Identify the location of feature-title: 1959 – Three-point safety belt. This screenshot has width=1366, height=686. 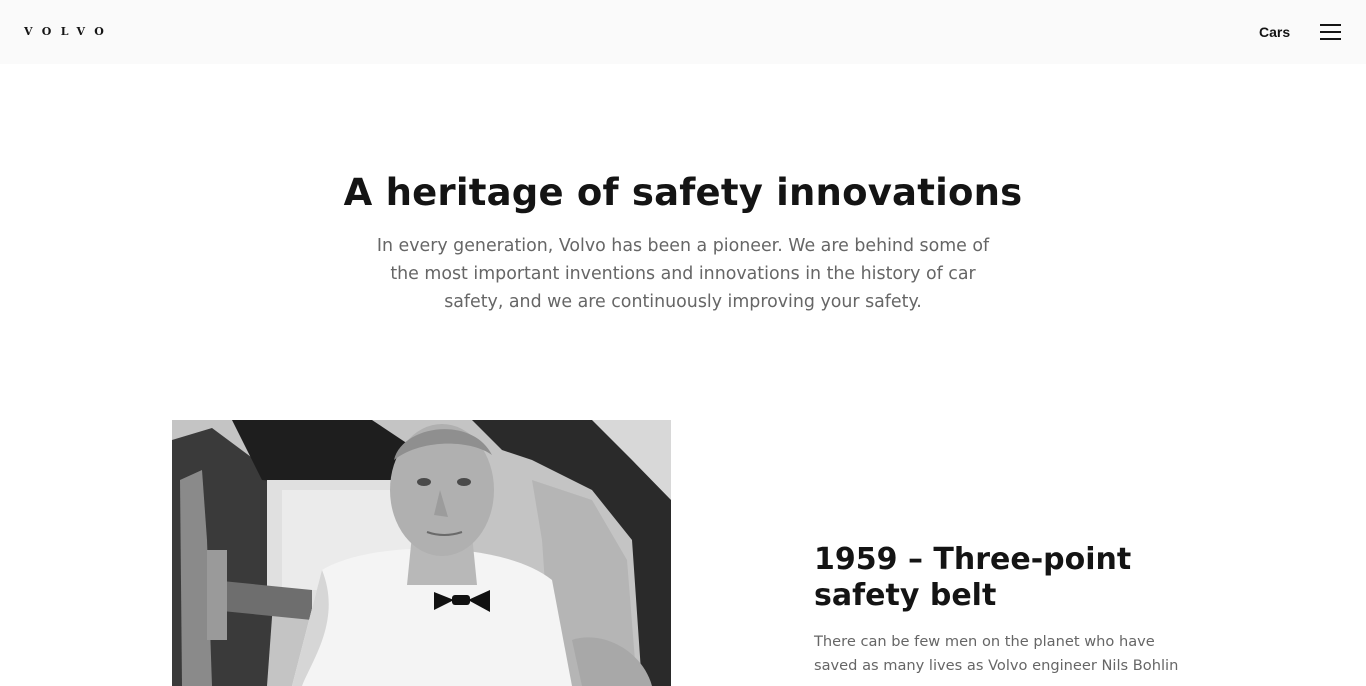
(973, 577).